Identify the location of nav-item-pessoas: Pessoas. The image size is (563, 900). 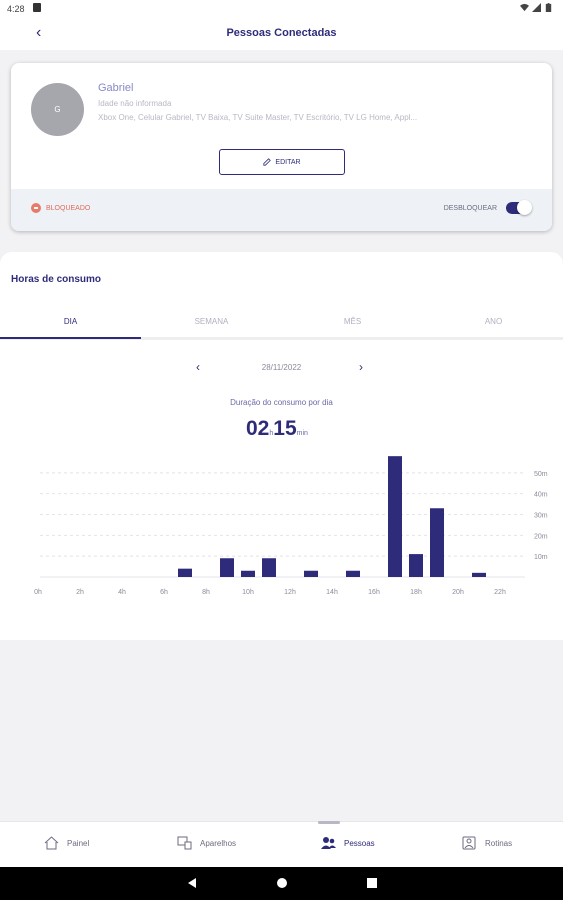
(348, 843).